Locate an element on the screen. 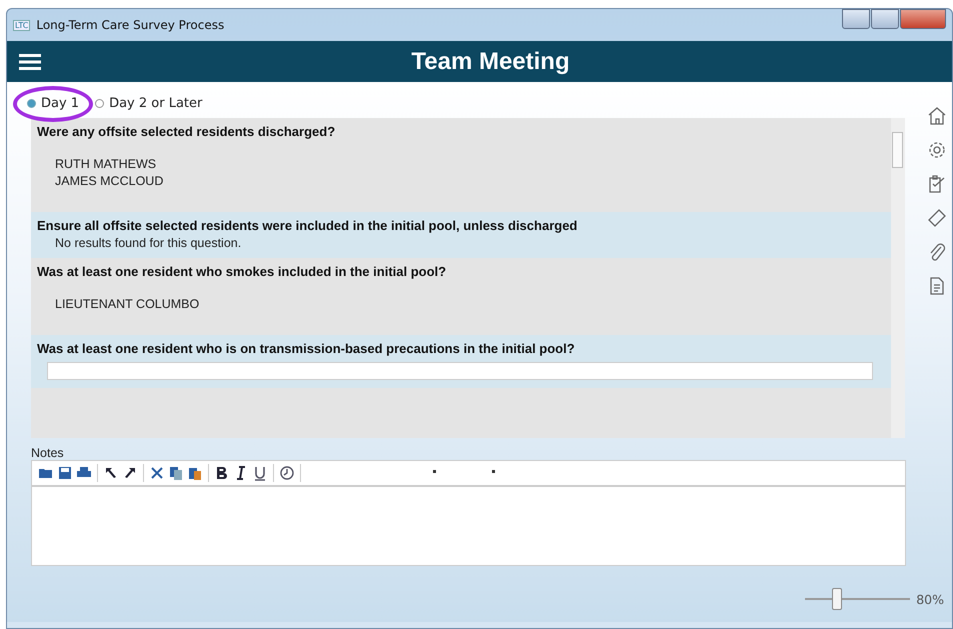 This screenshot has width=953, height=629. notes-label: Notes is located at coordinates (48, 453).